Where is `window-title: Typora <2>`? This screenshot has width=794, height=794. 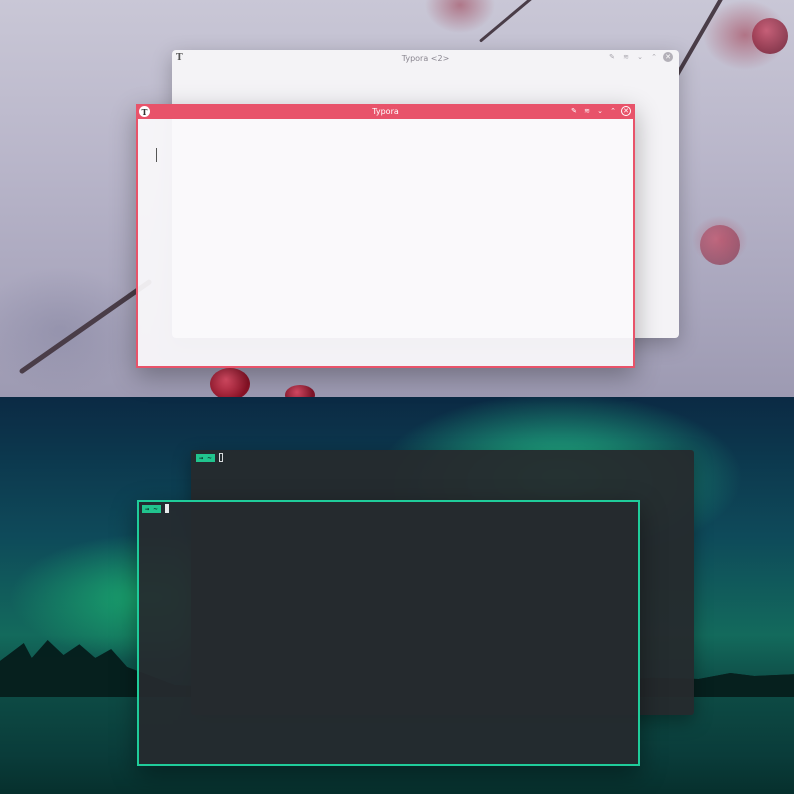 window-title: Typora <2> is located at coordinates (425, 58).